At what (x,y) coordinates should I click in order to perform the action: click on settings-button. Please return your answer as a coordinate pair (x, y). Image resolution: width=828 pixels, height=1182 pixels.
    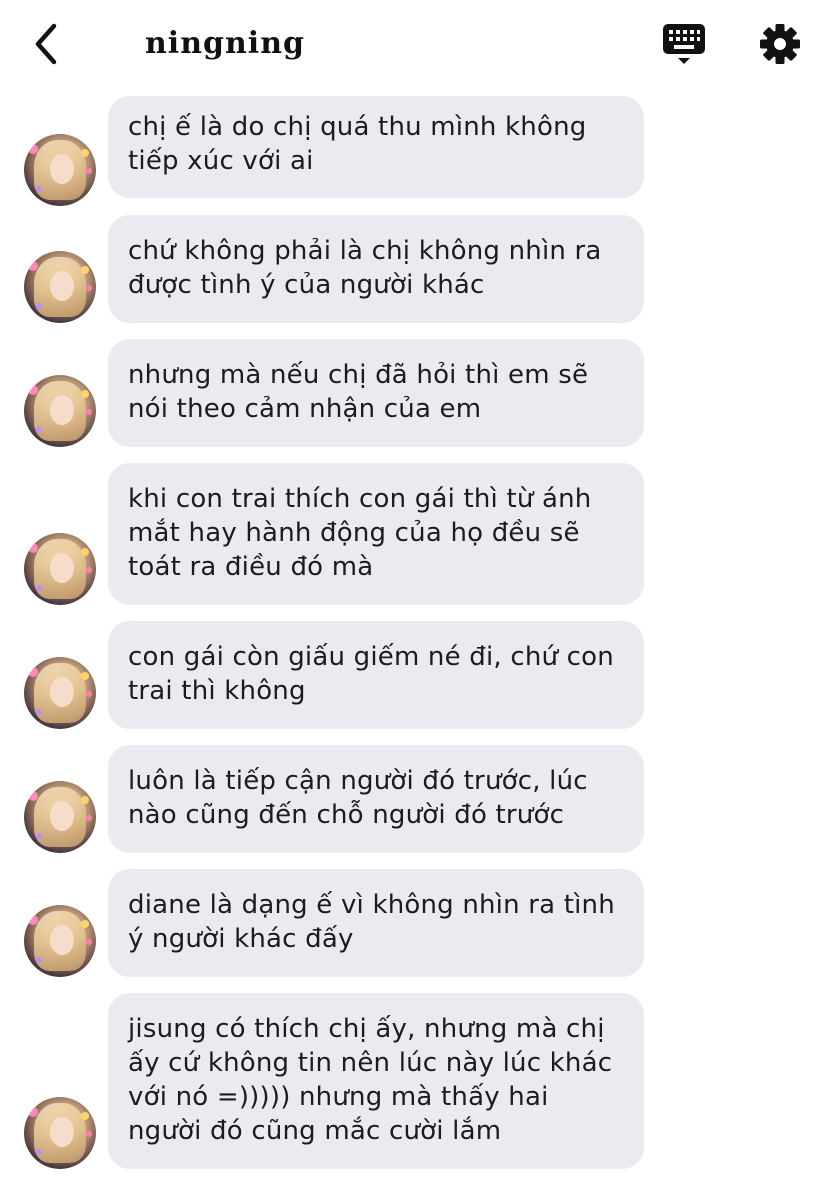
    Looking at the image, I should click on (780, 44).